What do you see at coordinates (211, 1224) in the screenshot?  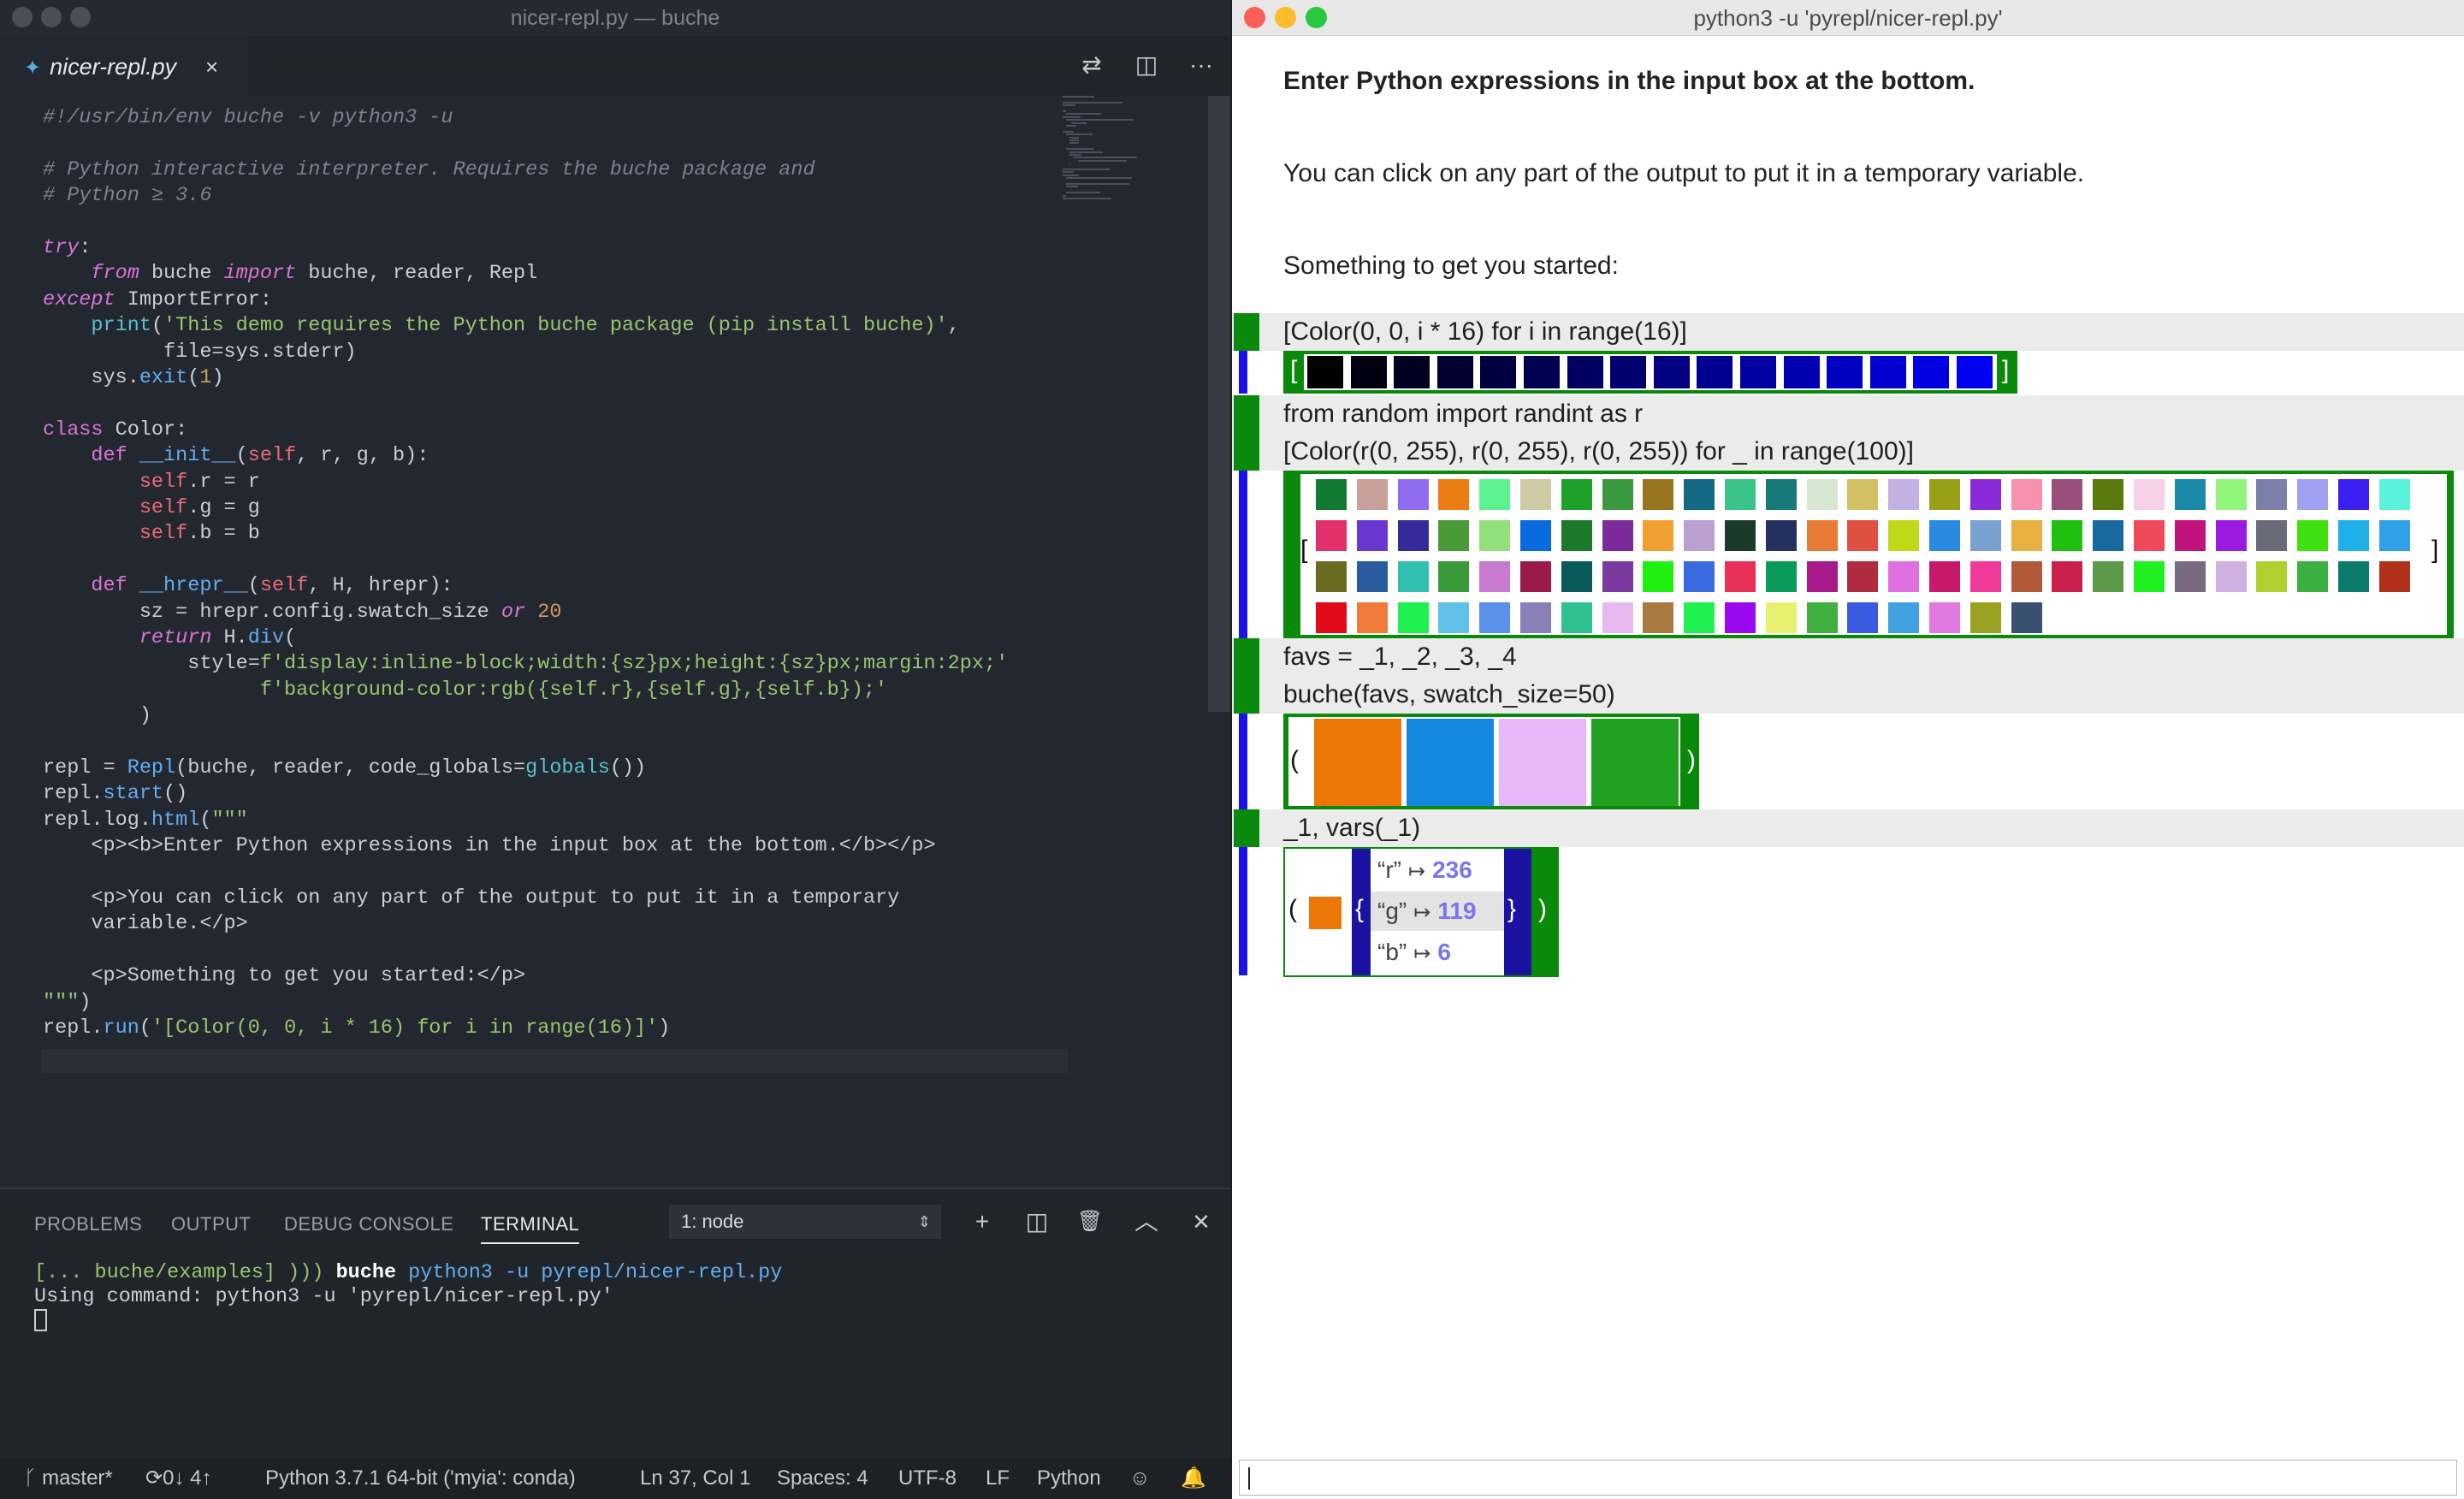 I see `tab-output: OUTPUT` at bounding box center [211, 1224].